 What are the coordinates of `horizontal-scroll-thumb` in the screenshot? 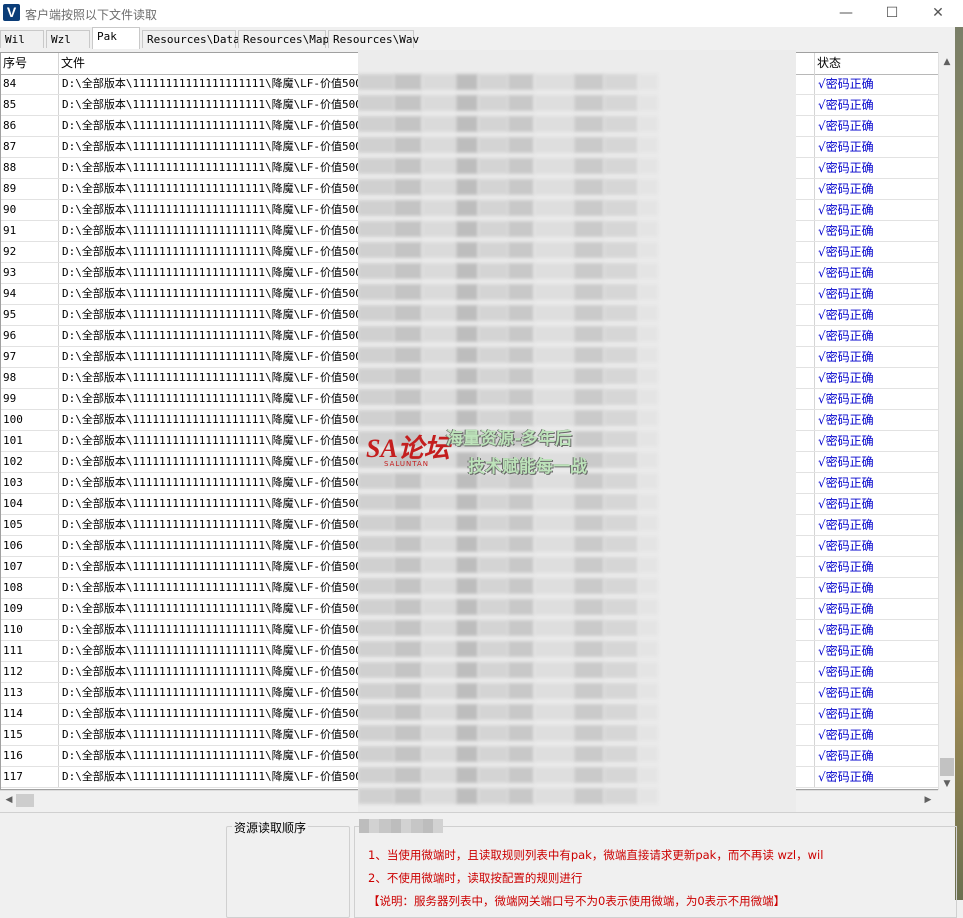 It's located at (25, 800).